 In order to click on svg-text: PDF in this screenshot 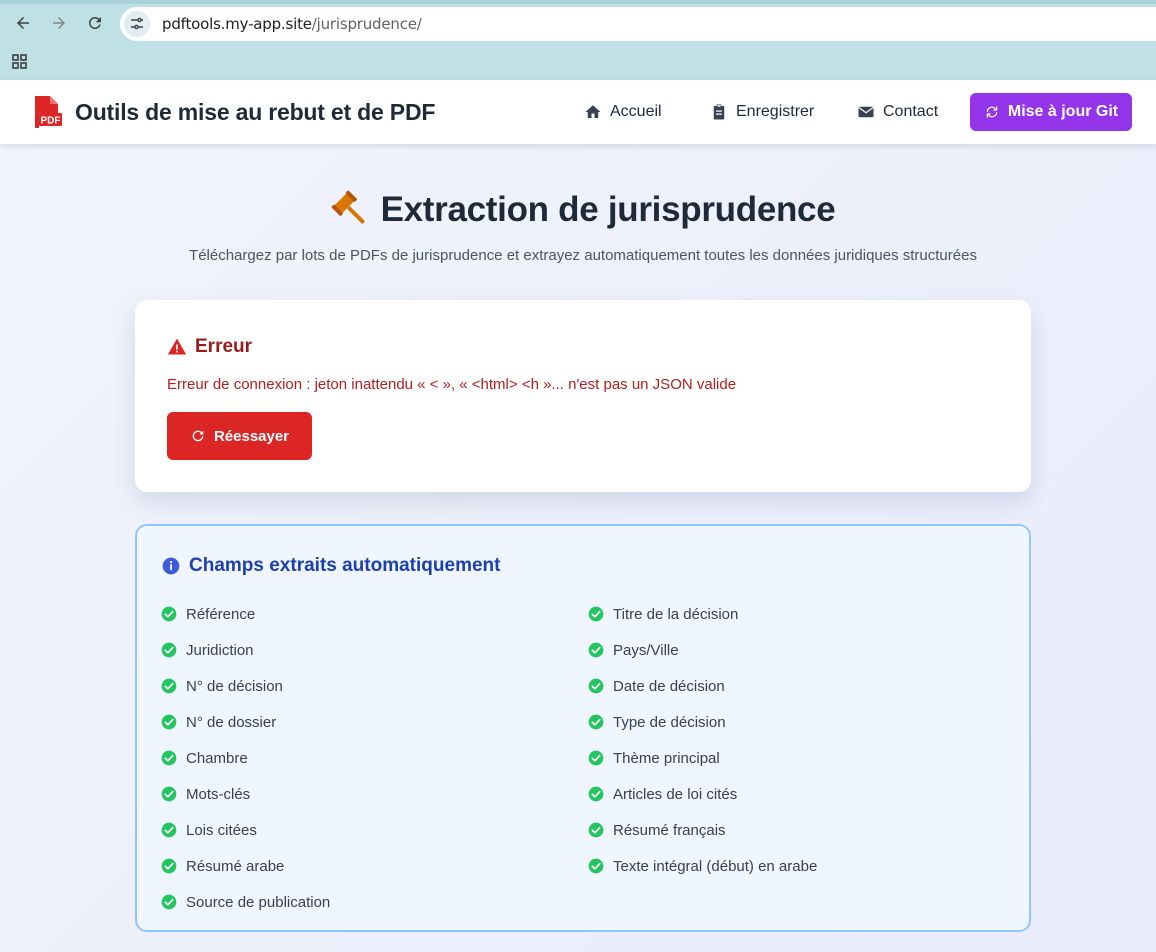, I will do `click(51, 121)`.